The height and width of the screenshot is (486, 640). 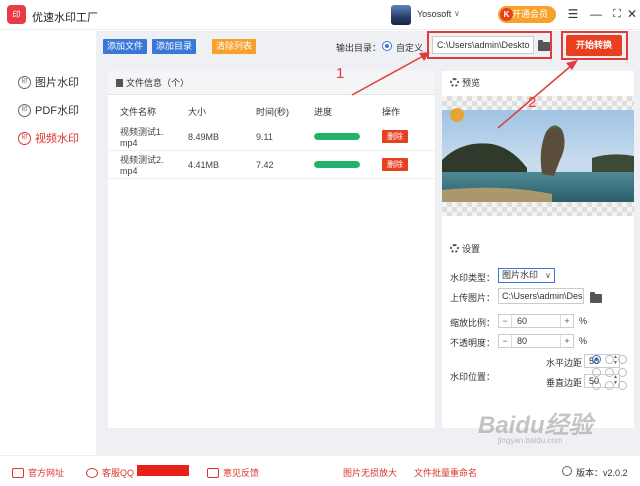 What do you see at coordinates (530, 440) in the screenshot?
I see `baidu-watermark-url: jingyan.baidu.com` at bounding box center [530, 440].